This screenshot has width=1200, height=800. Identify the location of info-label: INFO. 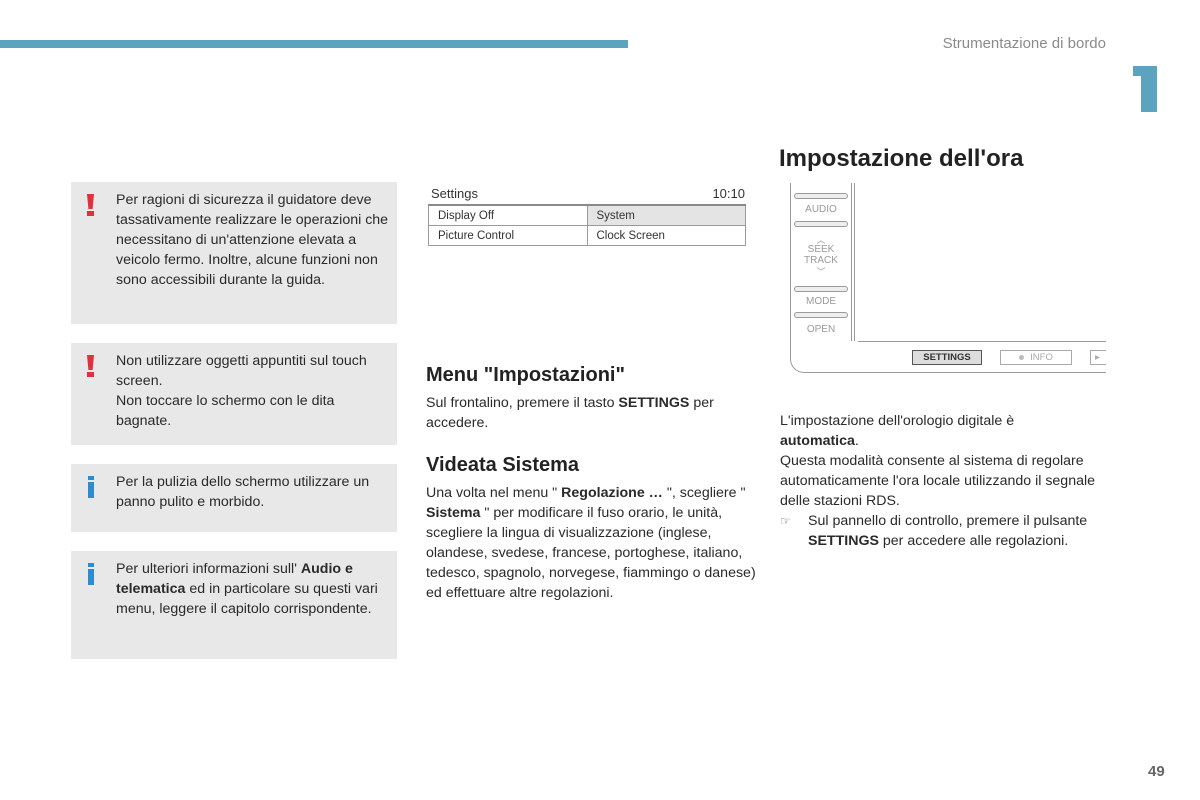
(1041, 357).